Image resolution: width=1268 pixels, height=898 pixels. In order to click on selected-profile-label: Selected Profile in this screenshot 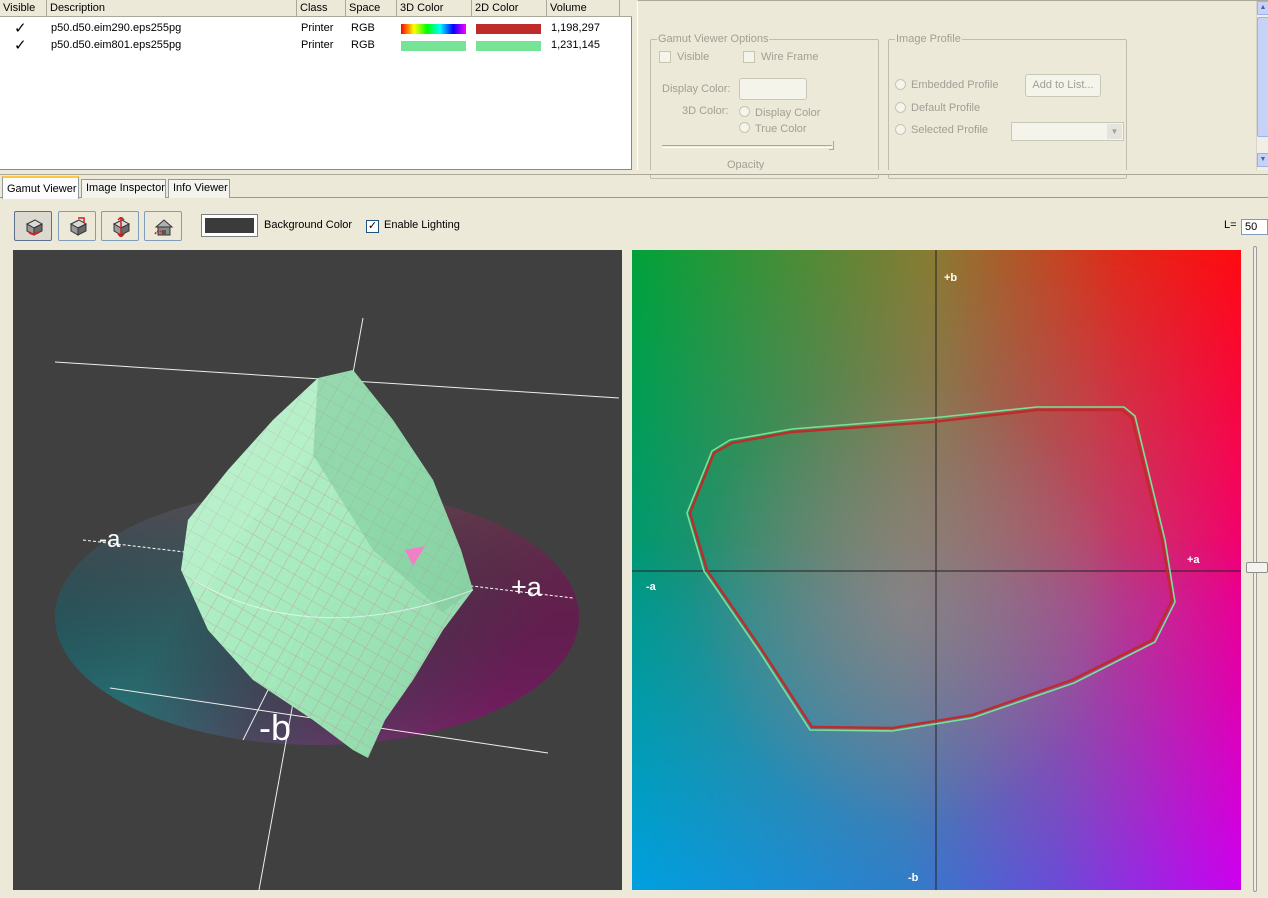, I will do `click(950, 130)`.